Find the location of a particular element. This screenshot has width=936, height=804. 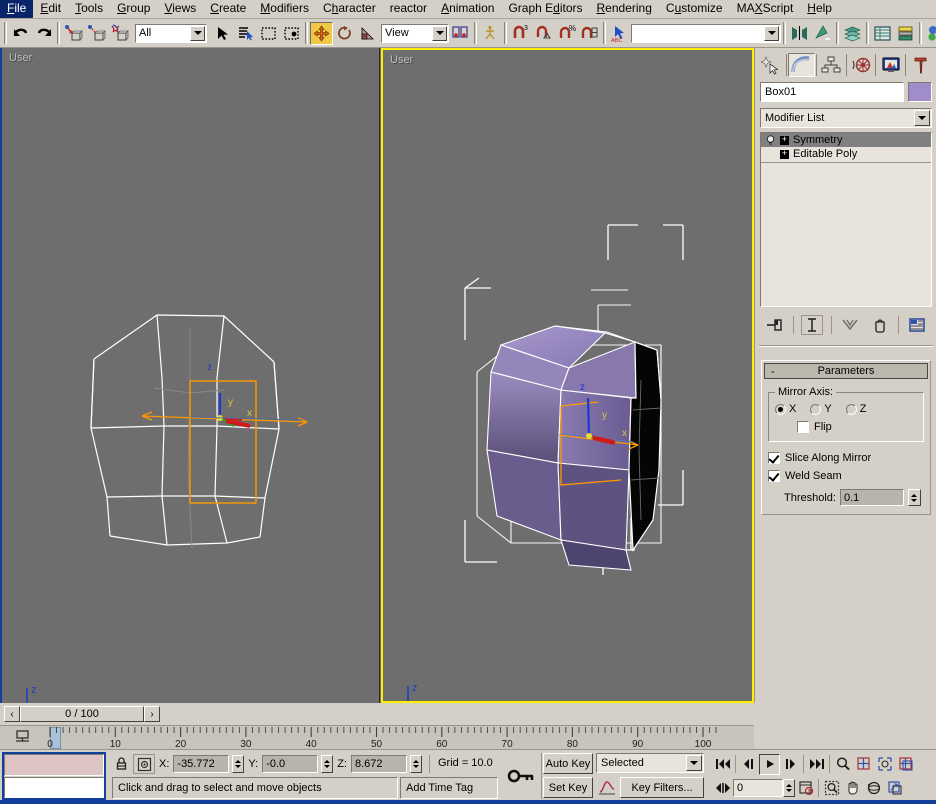

menu-item-customize: Customize is located at coordinates (694, 9).